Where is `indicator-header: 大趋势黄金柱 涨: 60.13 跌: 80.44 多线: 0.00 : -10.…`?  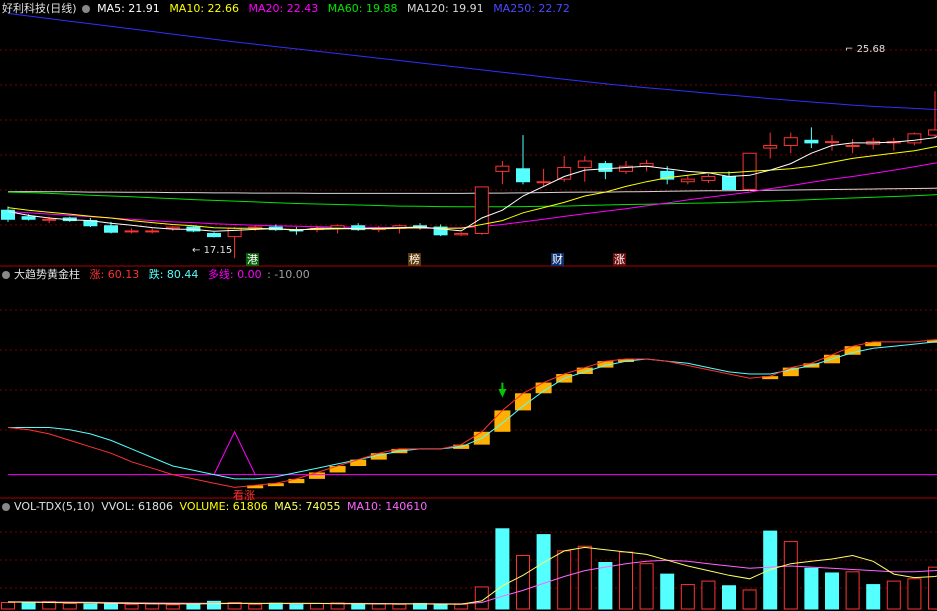 indicator-header: 大趋势黄金柱 涨: 60.13 跌: 80.44 多线: 0.00 : -10.… is located at coordinates (159, 275).